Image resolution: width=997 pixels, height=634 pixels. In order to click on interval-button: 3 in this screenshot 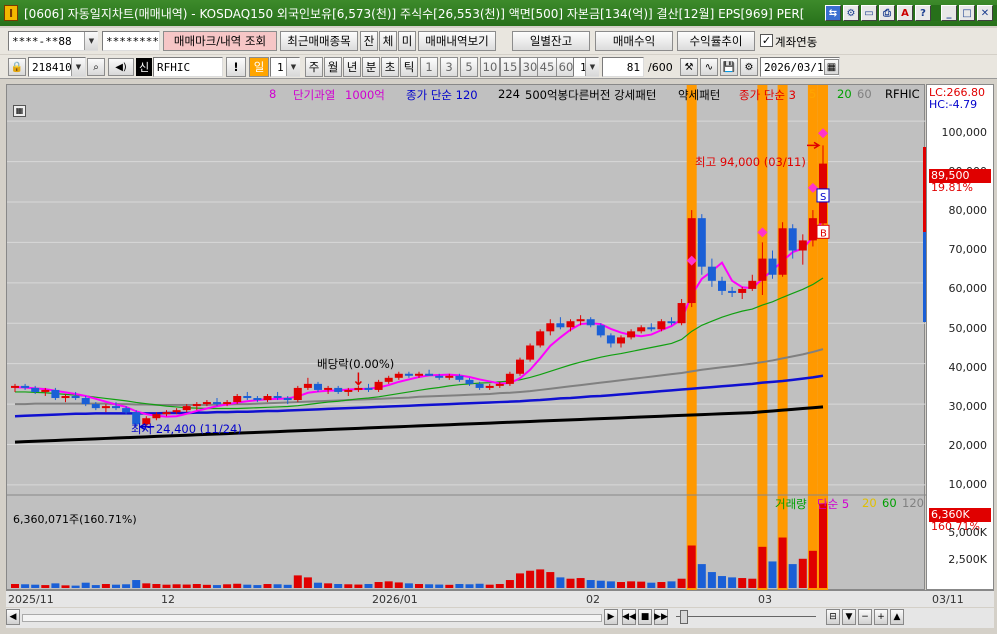, I will do `click(449, 67)`.